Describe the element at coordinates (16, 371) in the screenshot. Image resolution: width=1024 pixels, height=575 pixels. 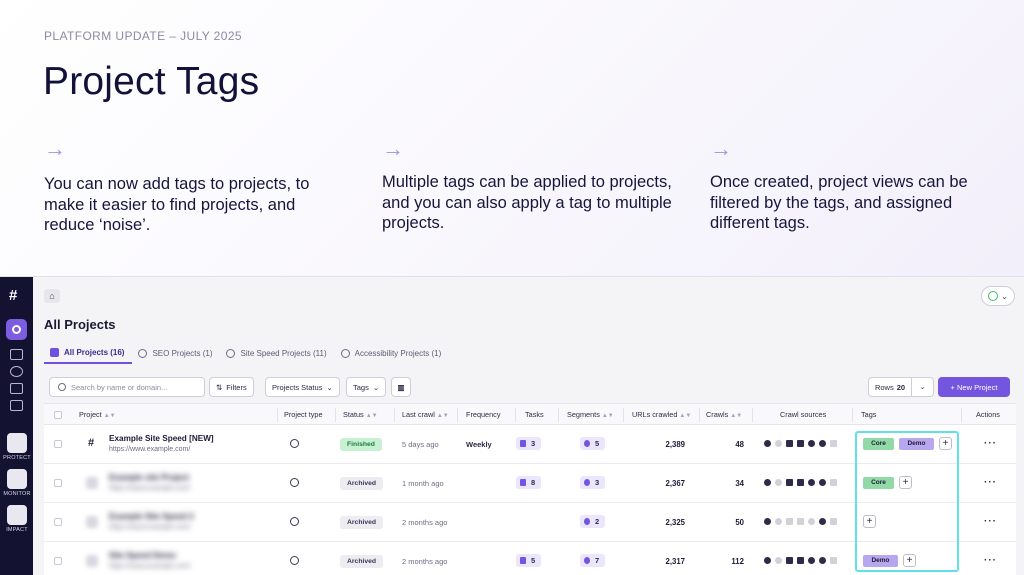
I see `chart-nav-icon` at that location.